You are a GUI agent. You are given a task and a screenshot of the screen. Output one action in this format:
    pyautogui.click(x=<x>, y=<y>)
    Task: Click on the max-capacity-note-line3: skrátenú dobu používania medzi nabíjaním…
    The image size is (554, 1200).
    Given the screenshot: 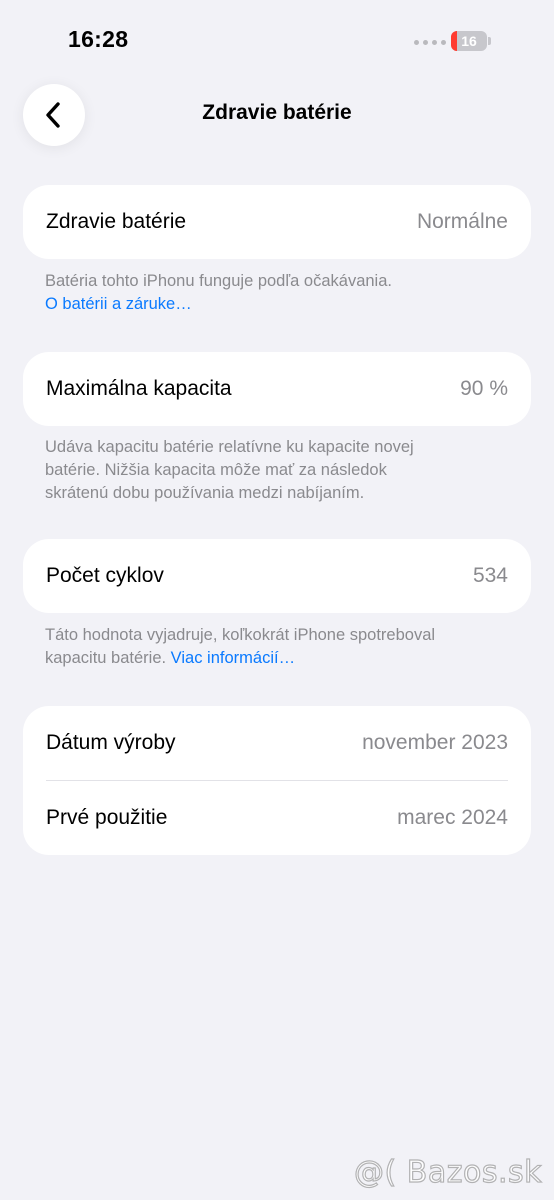 What is the action you would take?
    pyautogui.click(x=205, y=493)
    